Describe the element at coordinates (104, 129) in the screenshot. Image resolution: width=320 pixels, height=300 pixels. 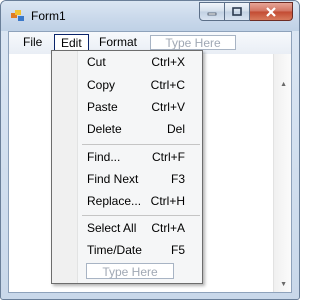
I see `menu-item-label: Delete` at that location.